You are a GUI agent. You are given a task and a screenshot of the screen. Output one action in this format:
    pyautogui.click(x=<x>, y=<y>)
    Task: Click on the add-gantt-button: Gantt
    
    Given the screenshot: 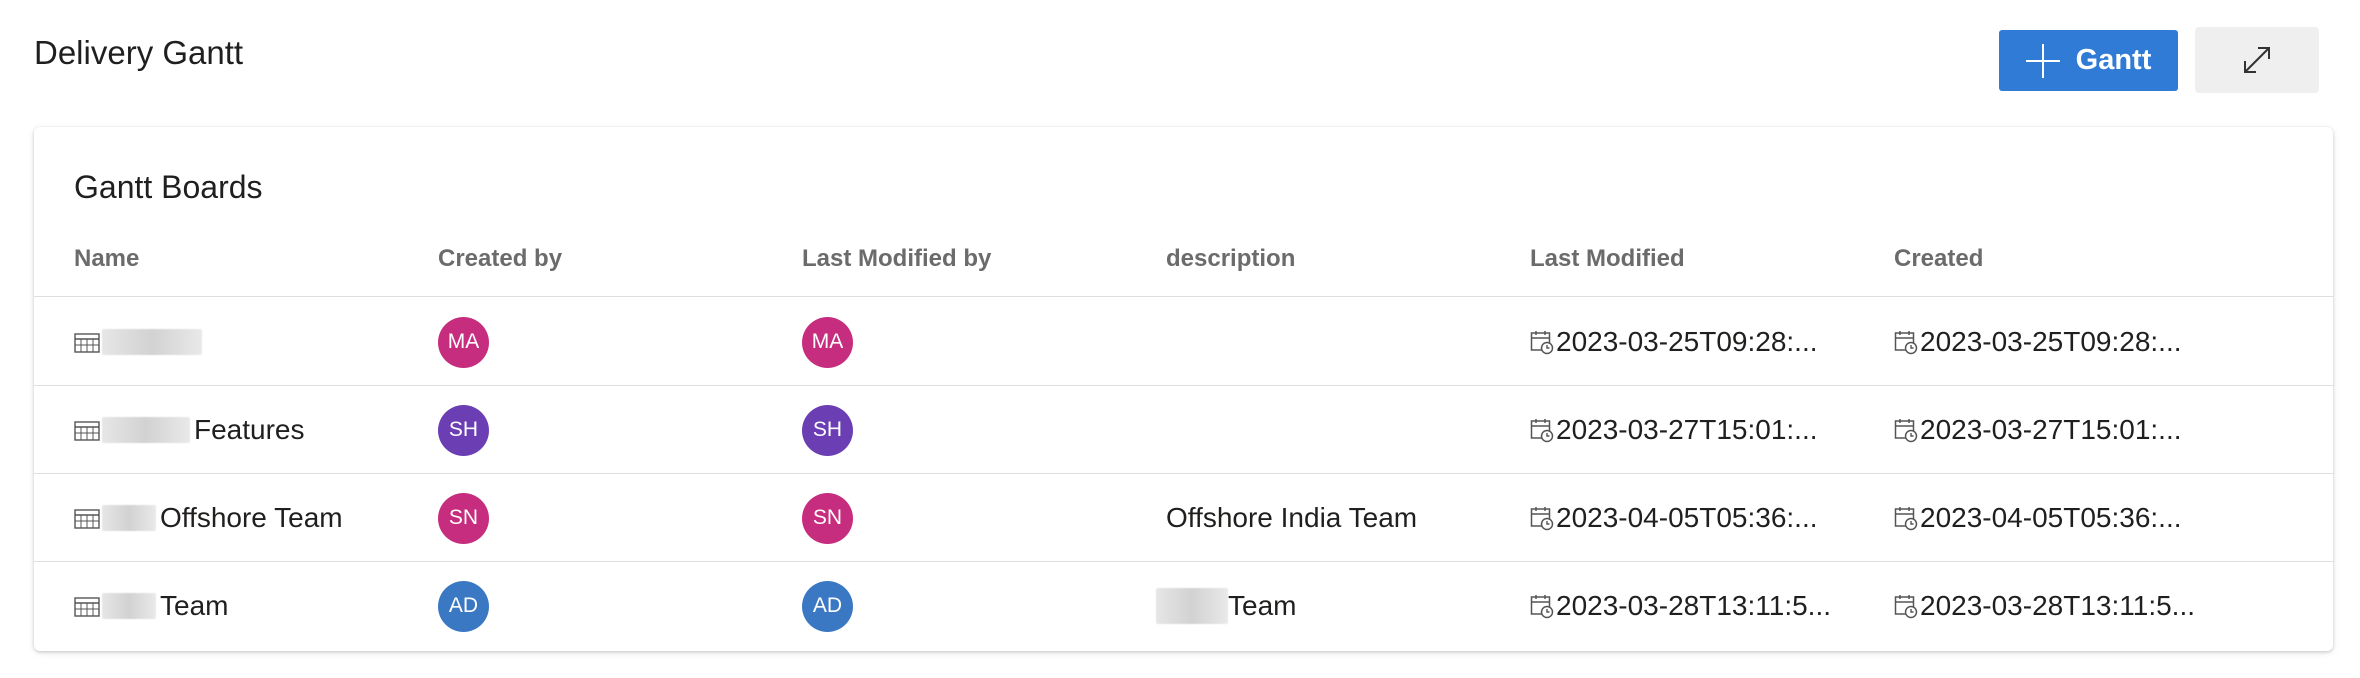 What is the action you would take?
    pyautogui.click(x=2088, y=60)
    